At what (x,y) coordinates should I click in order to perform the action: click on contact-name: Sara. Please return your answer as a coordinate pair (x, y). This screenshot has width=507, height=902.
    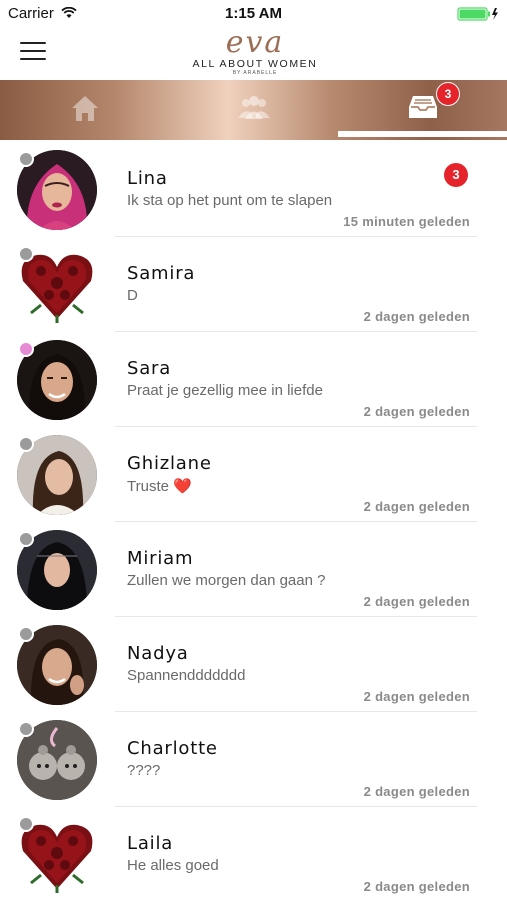
    Looking at the image, I should click on (149, 368).